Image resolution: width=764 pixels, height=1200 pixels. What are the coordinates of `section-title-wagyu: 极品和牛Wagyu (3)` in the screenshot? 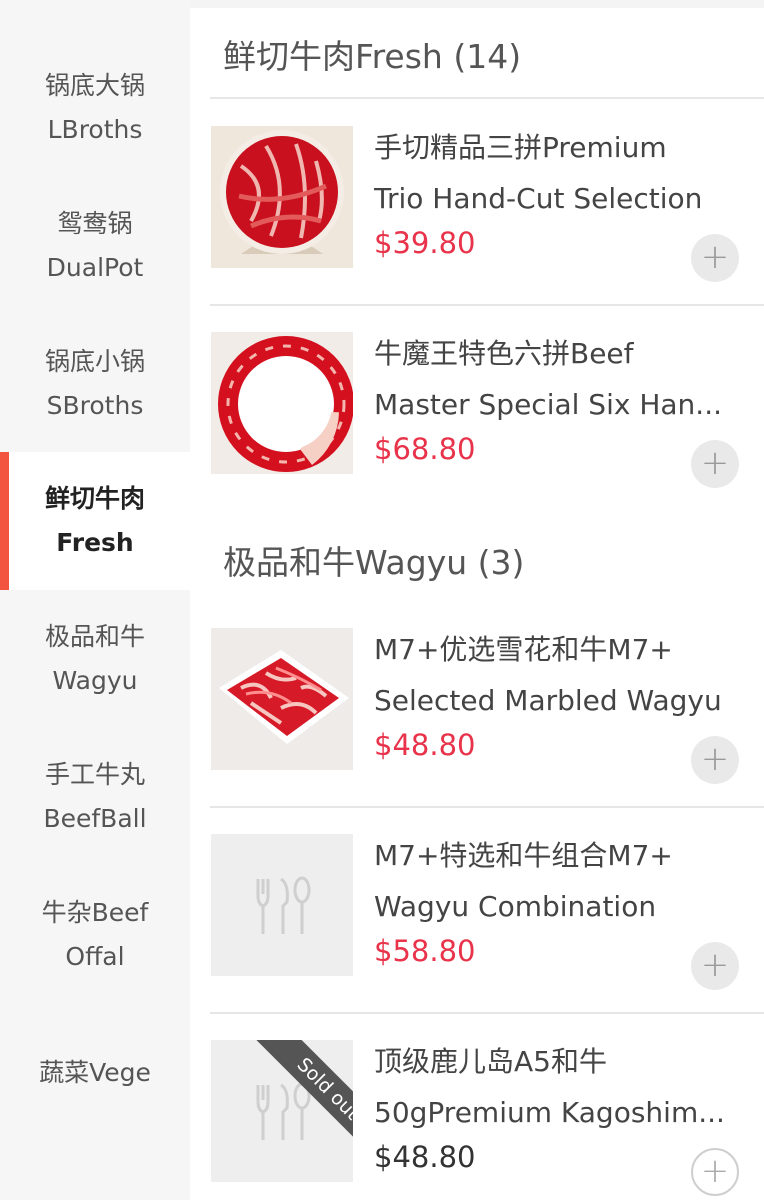 It's located at (374, 562).